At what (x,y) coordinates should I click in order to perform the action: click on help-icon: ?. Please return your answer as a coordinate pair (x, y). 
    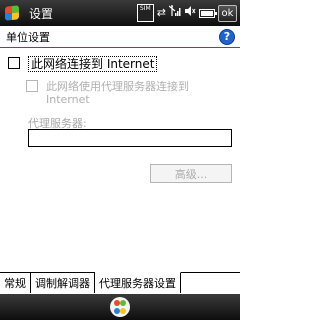
    Looking at the image, I should click on (227, 36).